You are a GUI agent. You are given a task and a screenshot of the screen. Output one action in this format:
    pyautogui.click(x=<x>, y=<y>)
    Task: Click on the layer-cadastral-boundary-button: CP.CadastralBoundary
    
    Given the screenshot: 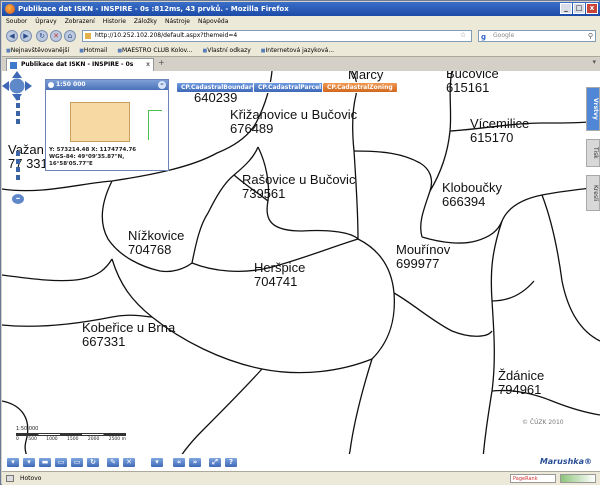 What is the action you would take?
    pyautogui.click(x=218, y=87)
    